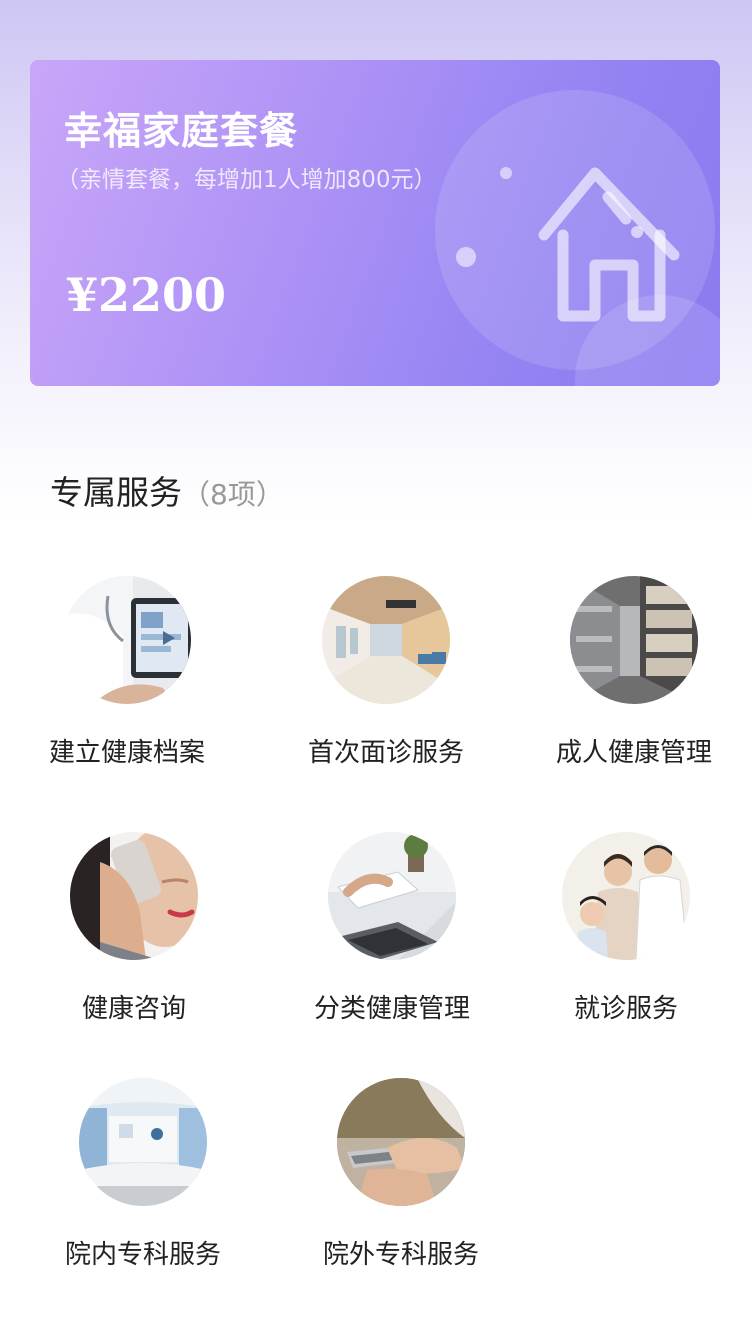 This screenshot has height=1342, width=752. I want to click on package-title: 幸福家庭套餐, so click(181, 130).